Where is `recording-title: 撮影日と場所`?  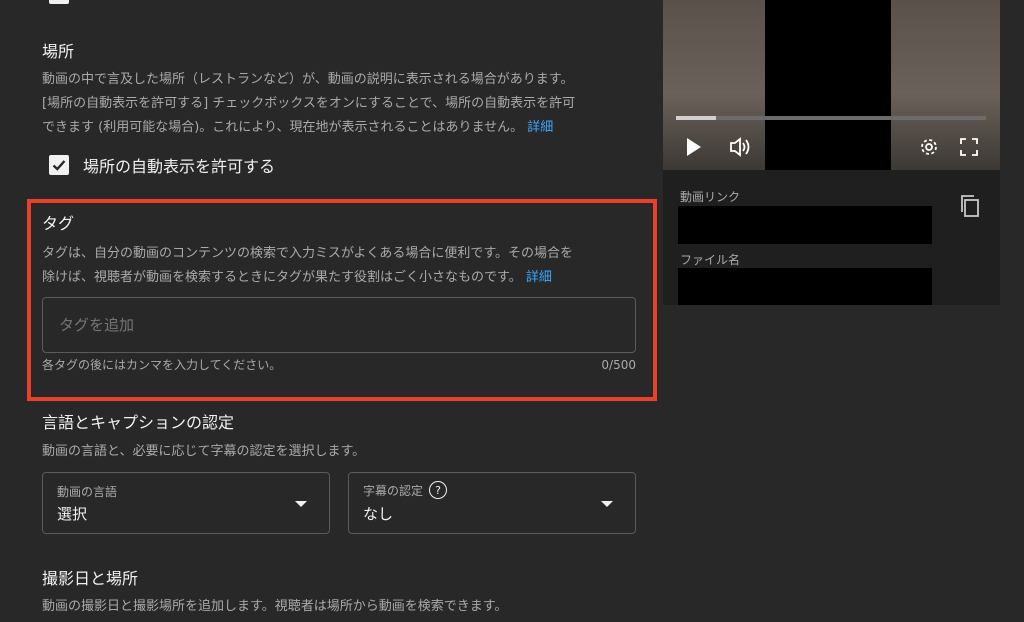 recording-title: 撮影日と場所 is located at coordinates (90, 578).